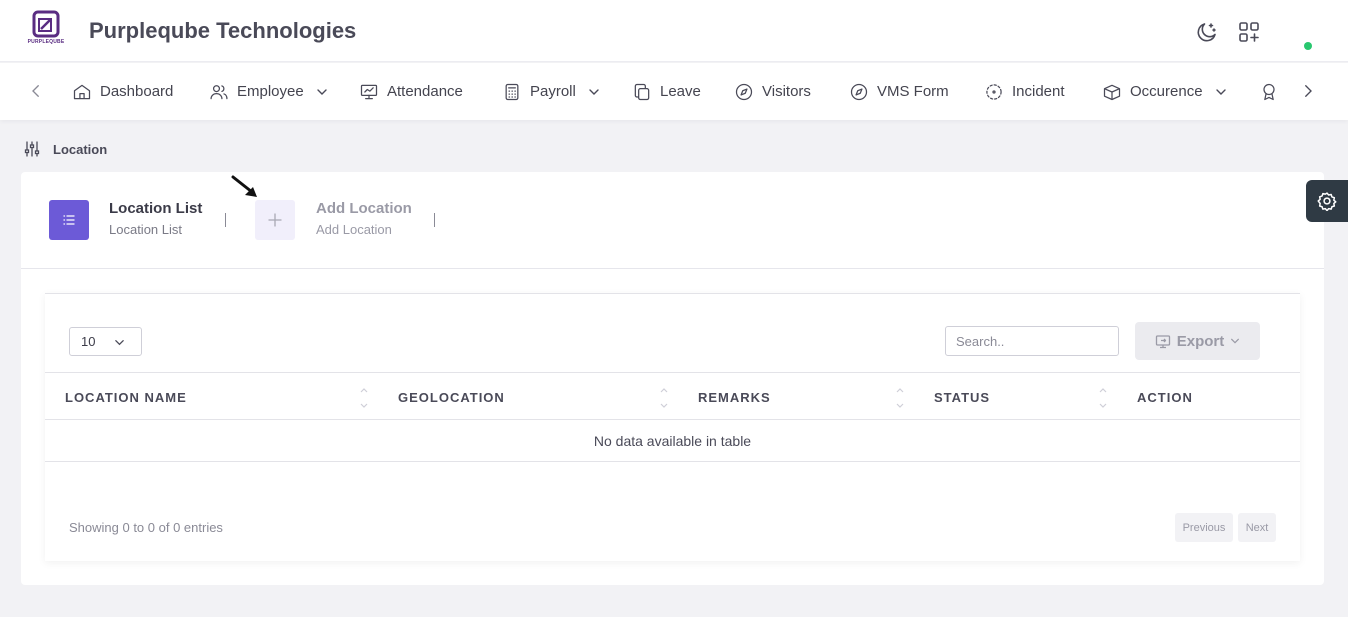  I want to click on tab-location-list-subtitle: Location List, so click(145, 229).